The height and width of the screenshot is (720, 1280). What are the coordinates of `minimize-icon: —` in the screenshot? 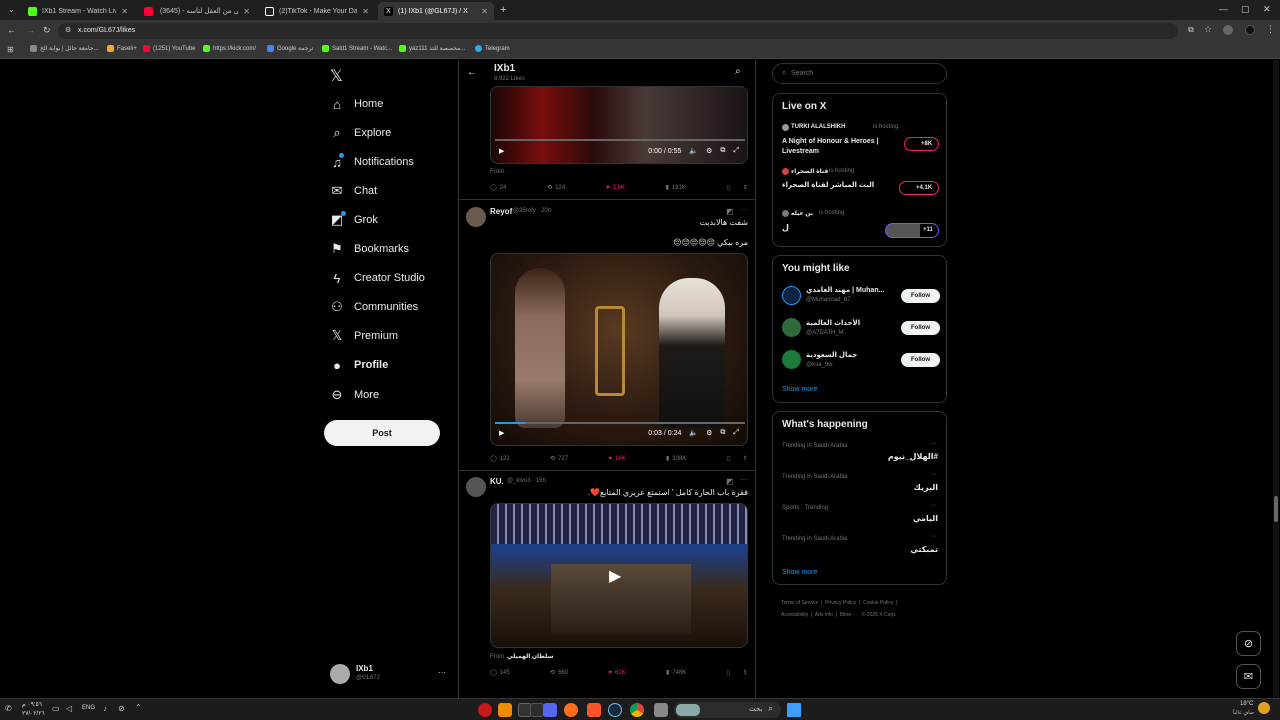 It's located at (1223, 9).